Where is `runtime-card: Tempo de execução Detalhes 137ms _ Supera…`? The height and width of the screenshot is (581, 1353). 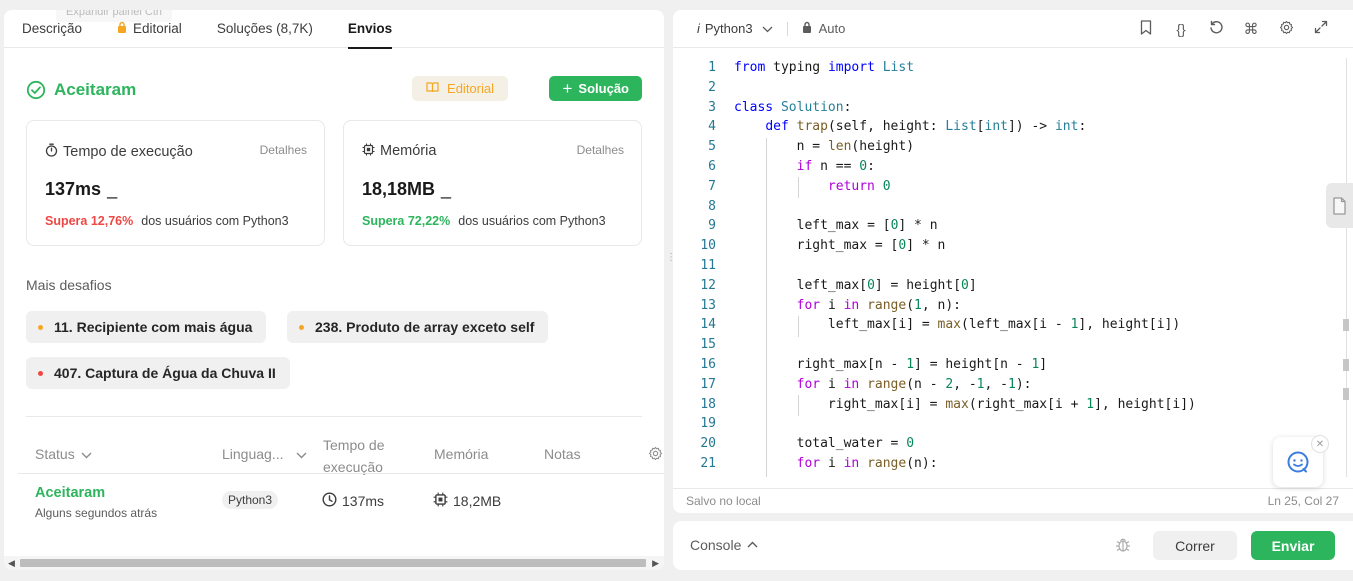 runtime-card: Tempo de execução Detalhes 137ms _ Supera… is located at coordinates (175, 183).